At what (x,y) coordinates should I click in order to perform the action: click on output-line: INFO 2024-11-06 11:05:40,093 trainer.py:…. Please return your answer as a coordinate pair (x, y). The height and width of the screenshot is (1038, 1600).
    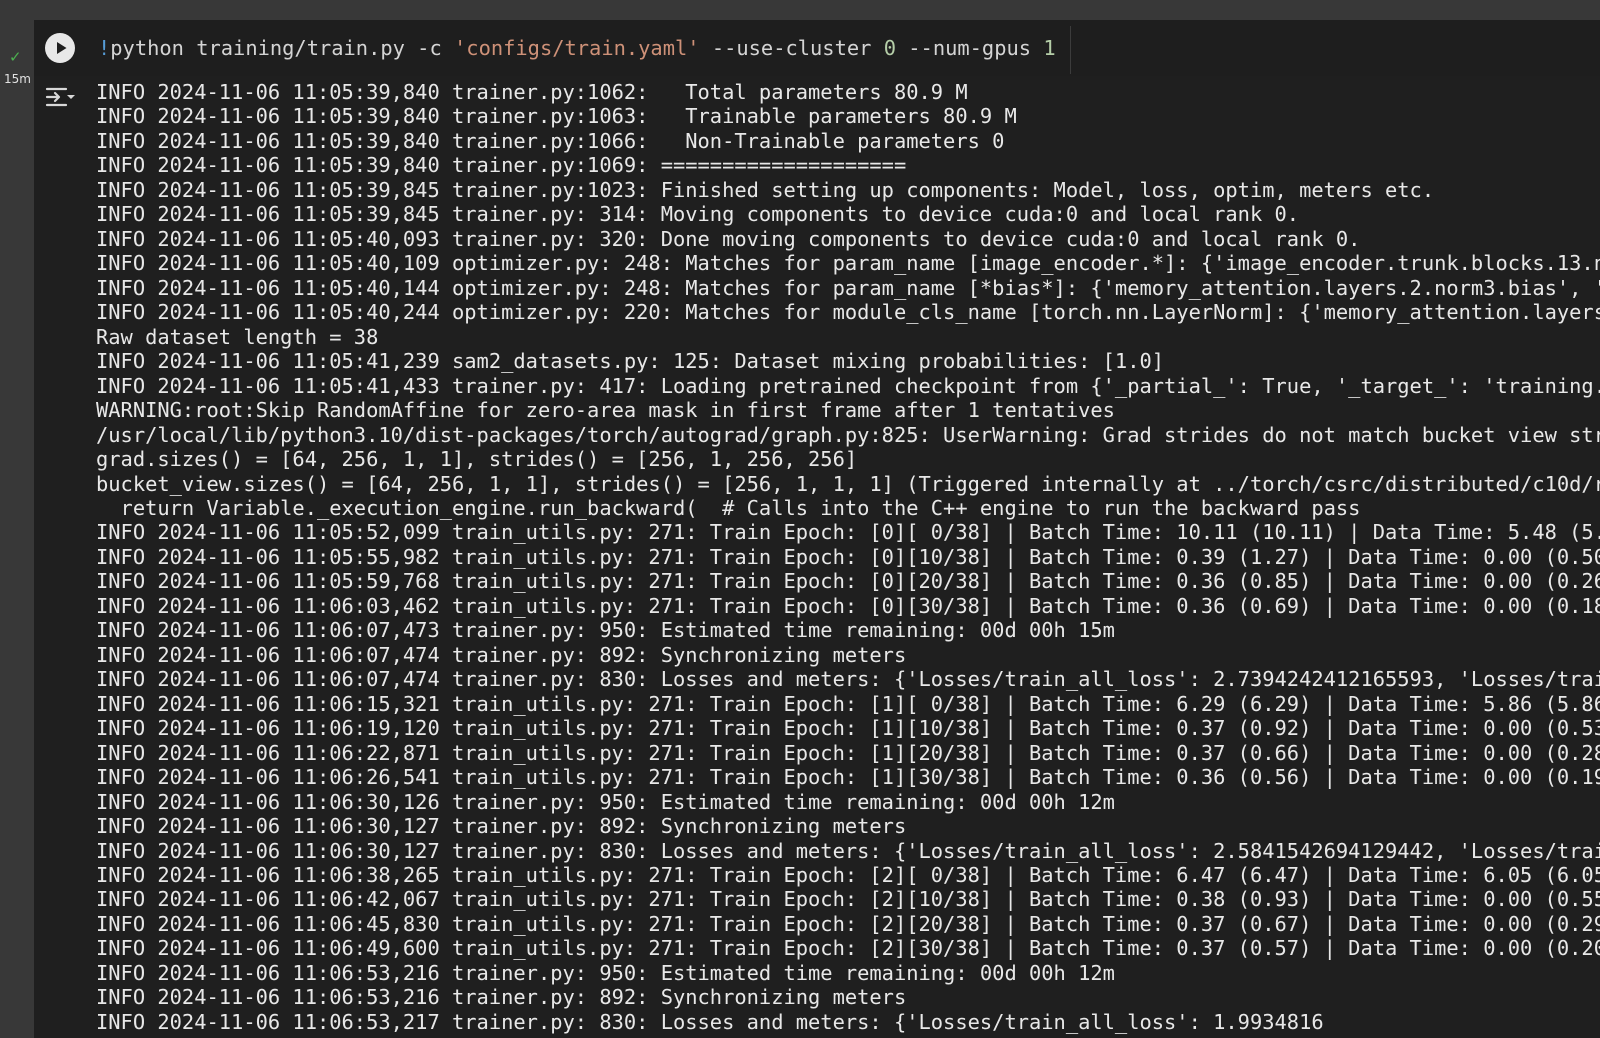
    Looking at the image, I should click on (728, 238).